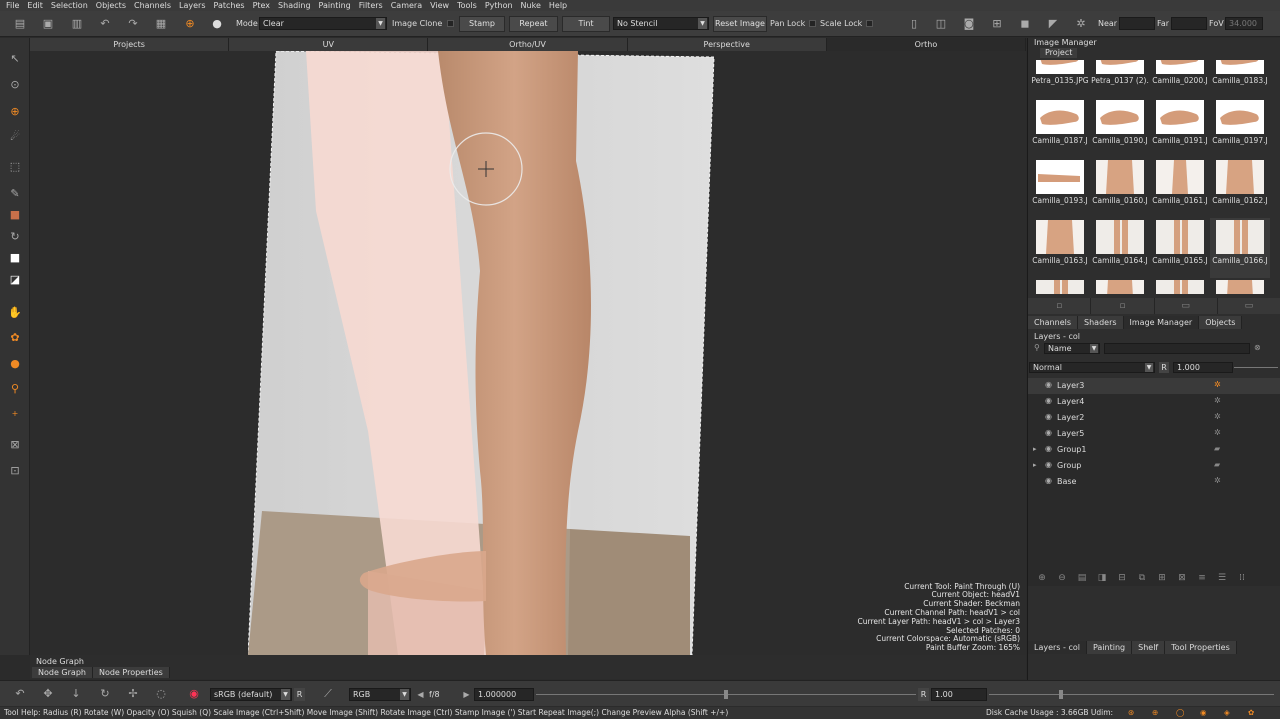  I want to click on image-clone-checkbox, so click(450, 23).